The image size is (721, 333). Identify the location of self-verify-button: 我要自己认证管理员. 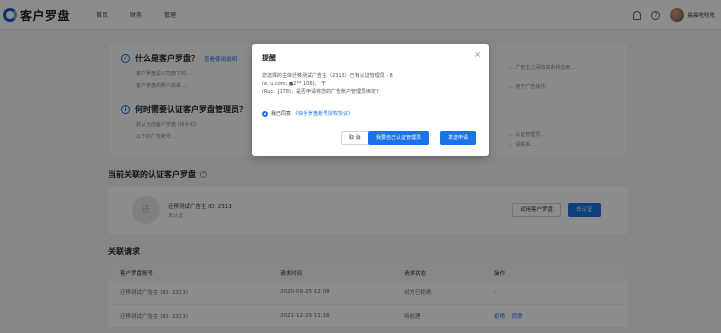
(399, 138).